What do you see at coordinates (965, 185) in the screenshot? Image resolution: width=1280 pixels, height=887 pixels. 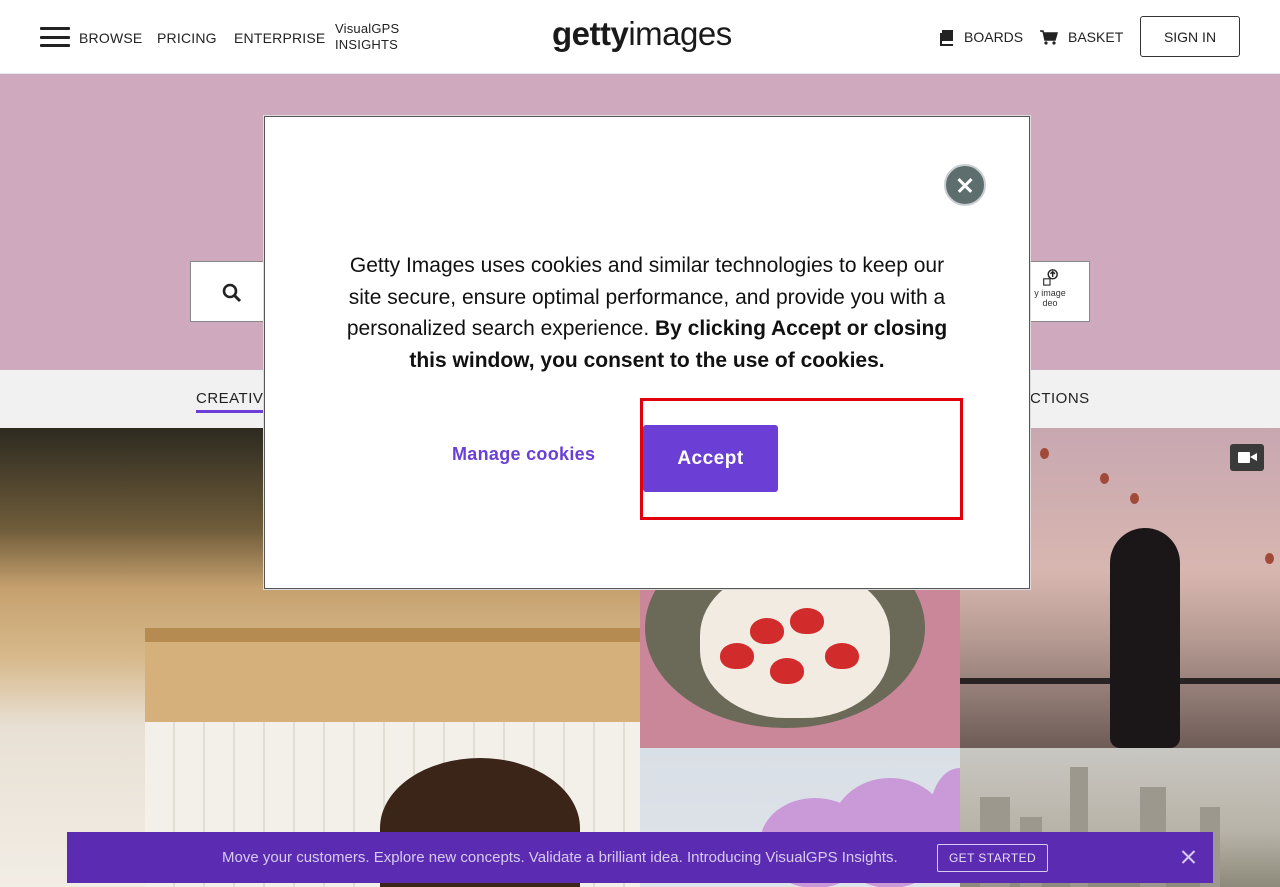 I see `close-dialog-icon` at bounding box center [965, 185].